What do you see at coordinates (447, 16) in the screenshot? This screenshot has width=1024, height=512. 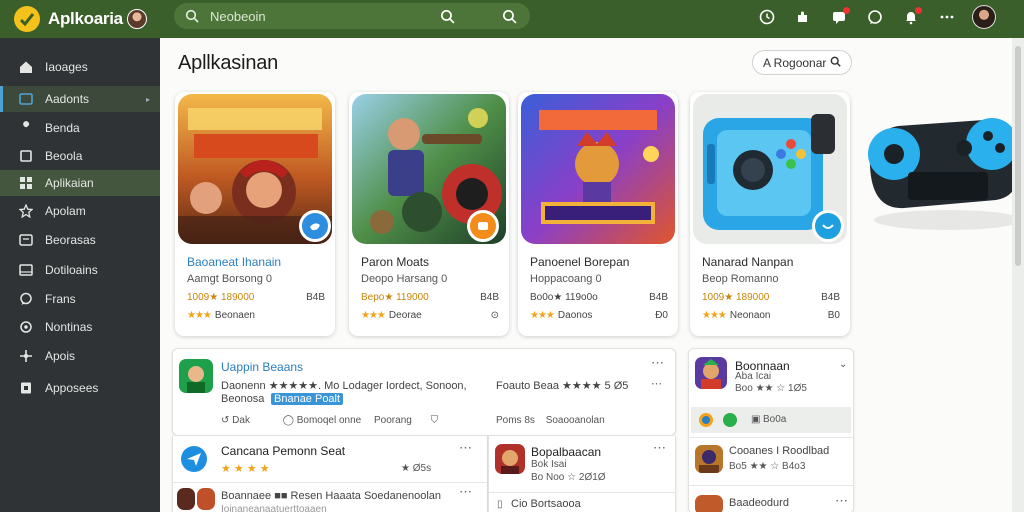 I see `search-submit-icon` at bounding box center [447, 16].